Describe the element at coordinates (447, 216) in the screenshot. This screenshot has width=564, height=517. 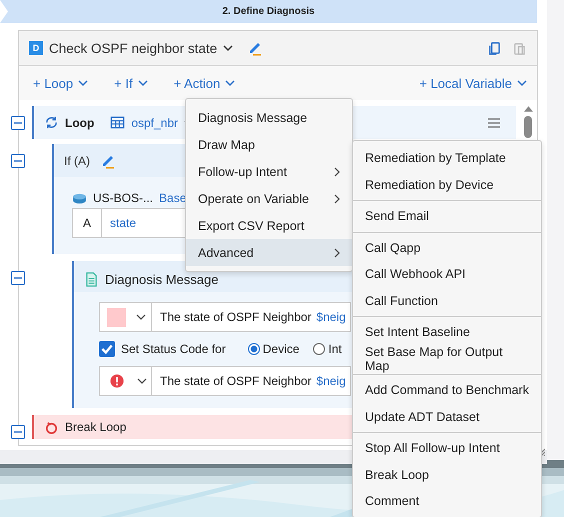
I see `menu-item: Send Email` at that location.